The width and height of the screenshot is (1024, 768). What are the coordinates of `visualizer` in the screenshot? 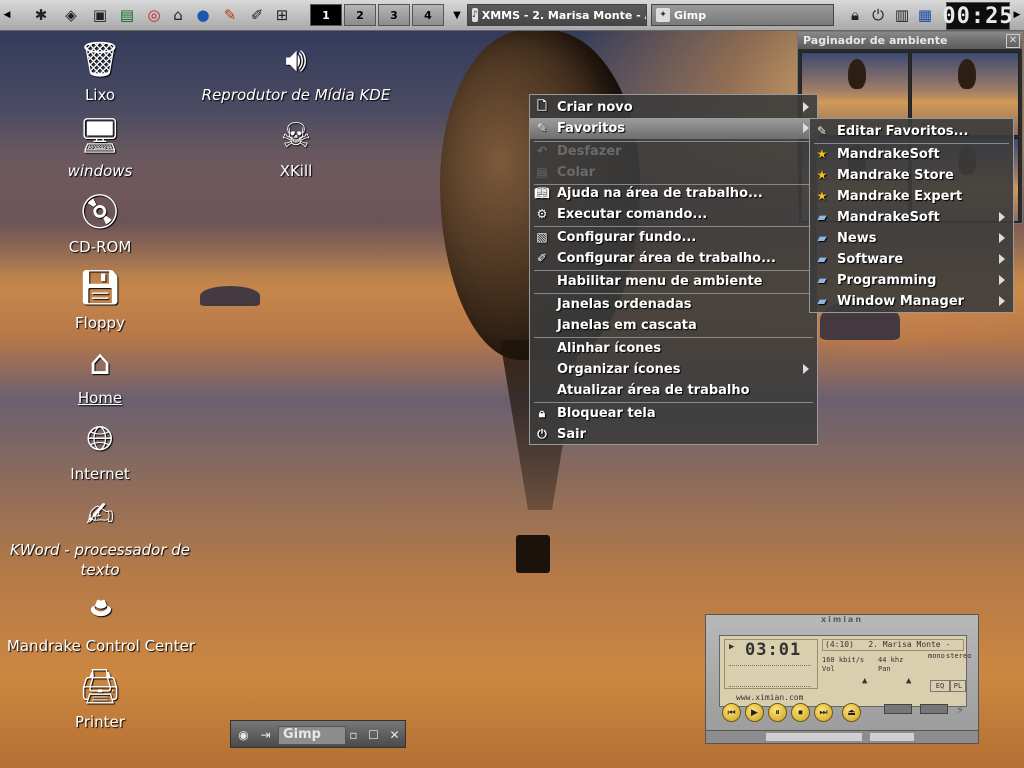 It's located at (770, 676).